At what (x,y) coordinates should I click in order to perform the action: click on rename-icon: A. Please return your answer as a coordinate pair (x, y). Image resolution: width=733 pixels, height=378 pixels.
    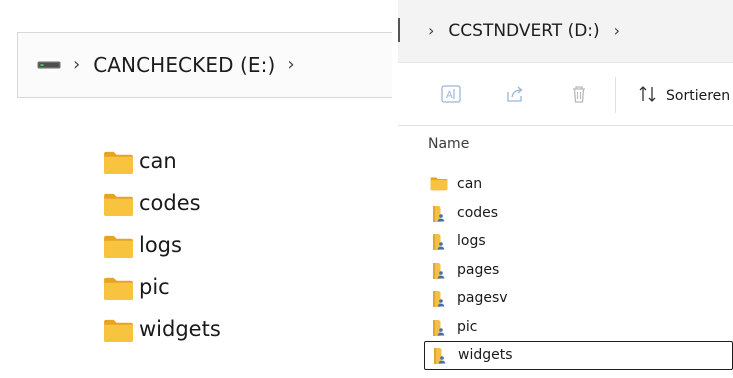
    Looking at the image, I should click on (451, 94).